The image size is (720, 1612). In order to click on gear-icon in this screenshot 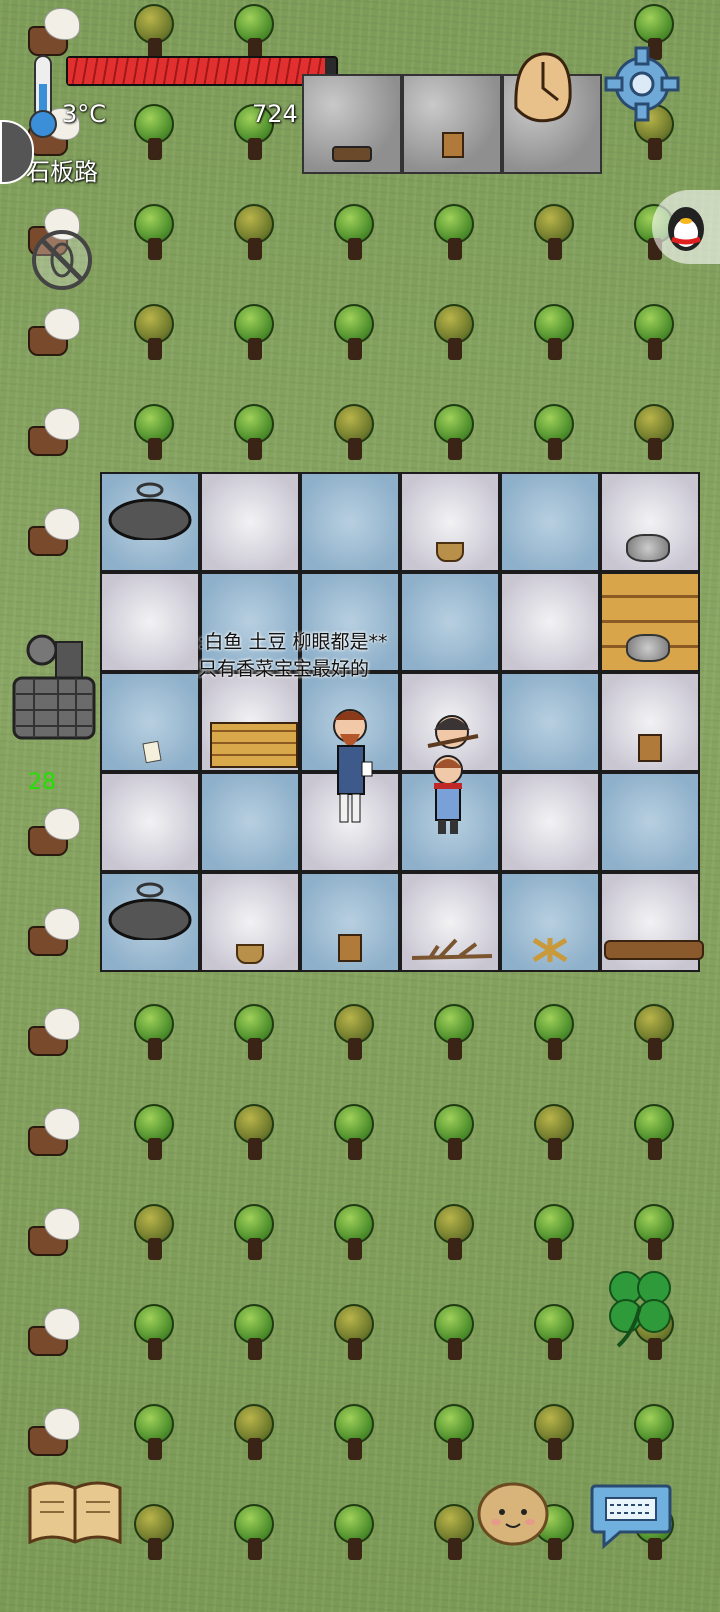, I will do `click(642, 84)`.